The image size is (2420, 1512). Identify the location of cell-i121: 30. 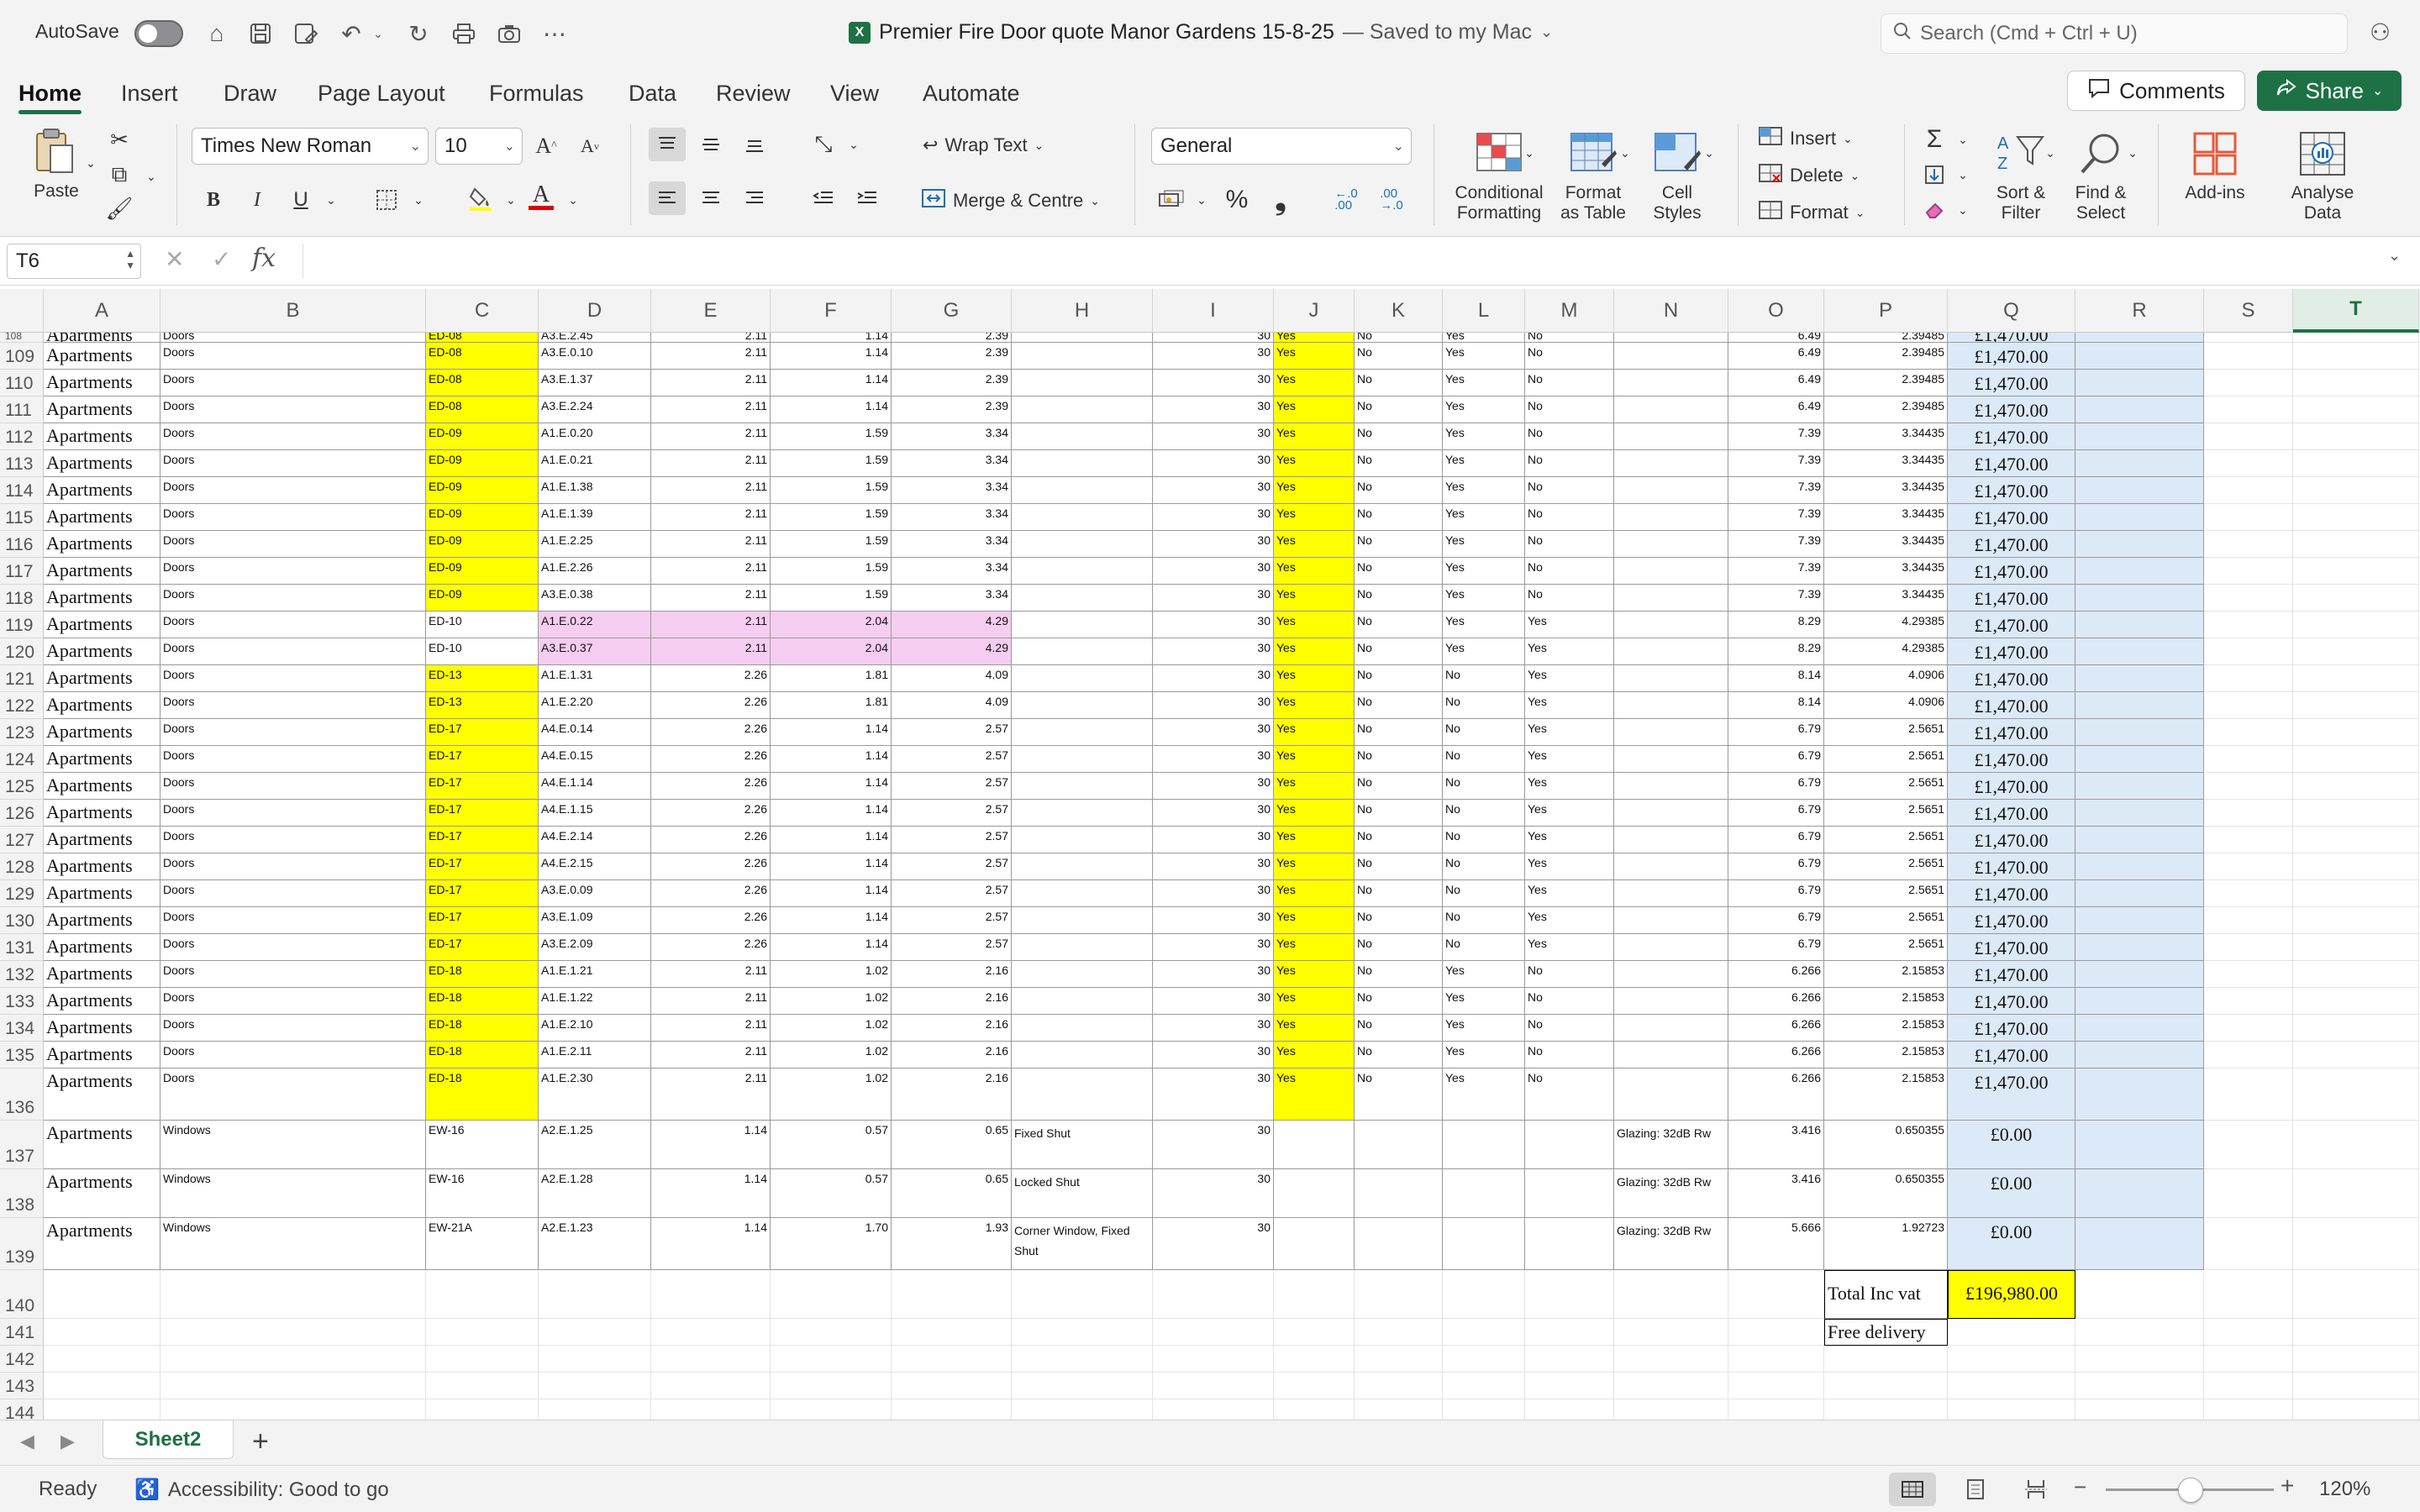
(1213, 678).